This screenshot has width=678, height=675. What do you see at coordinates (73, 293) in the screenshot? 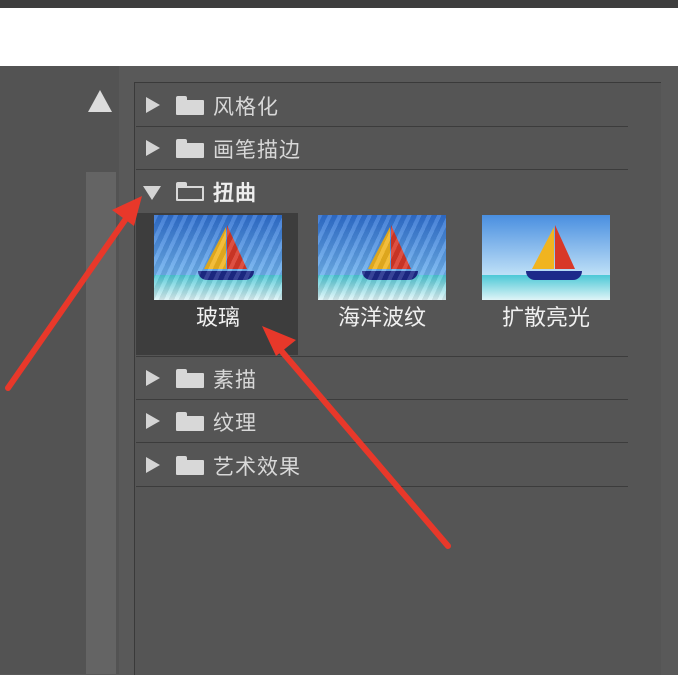
I see `annotation-arrow-left` at bounding box center [73, 293].